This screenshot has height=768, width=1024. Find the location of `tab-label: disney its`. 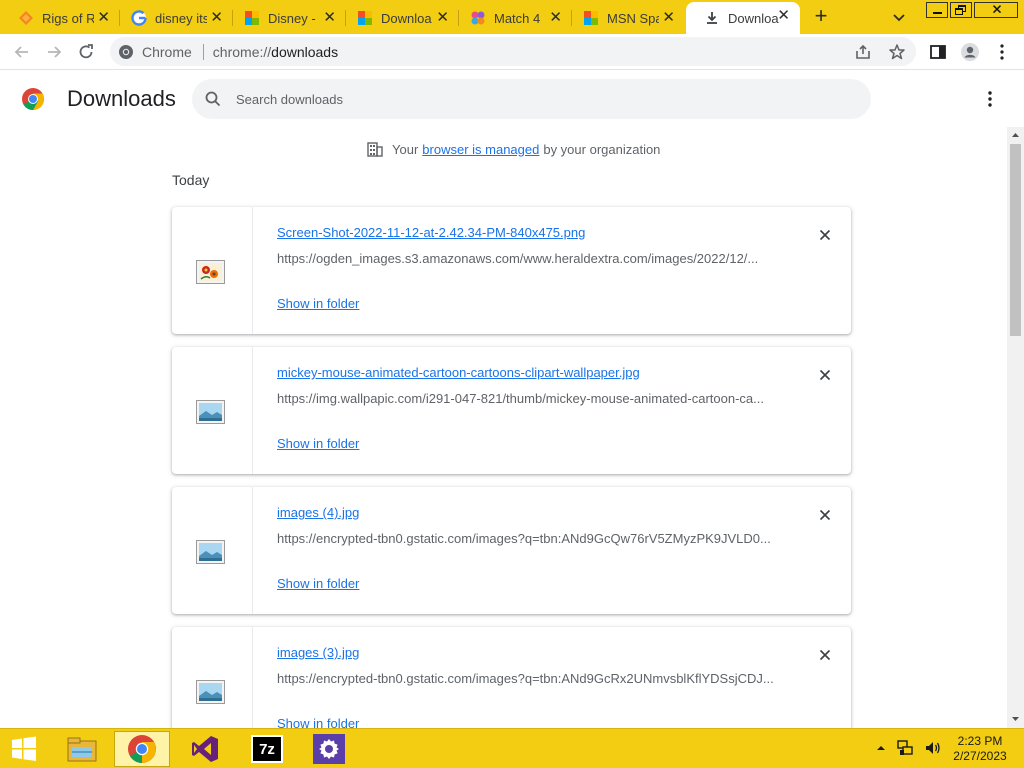

tab-label: disney its is located at coordinates (181, 18).